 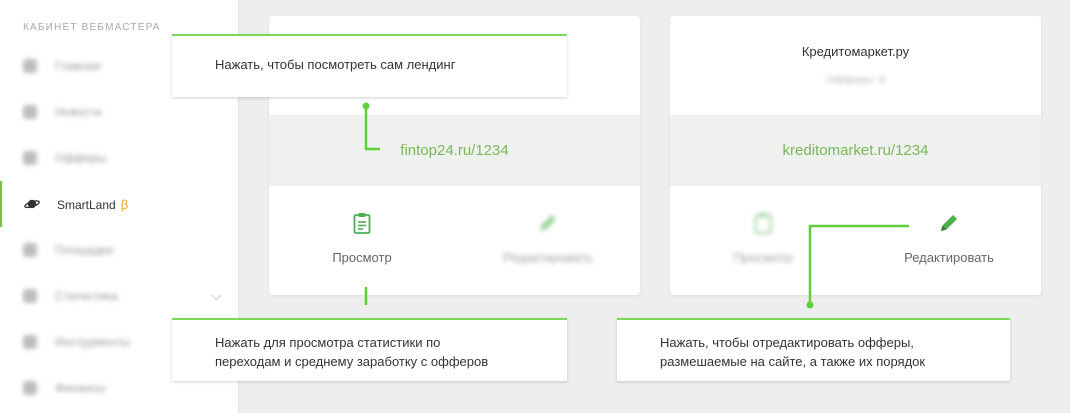 What do you see at coordinates (793, 361) in the screenshot?
I see `callout-text-line2: размешаемые на сайте, а также их порядок` at bounding box center [793, 361].